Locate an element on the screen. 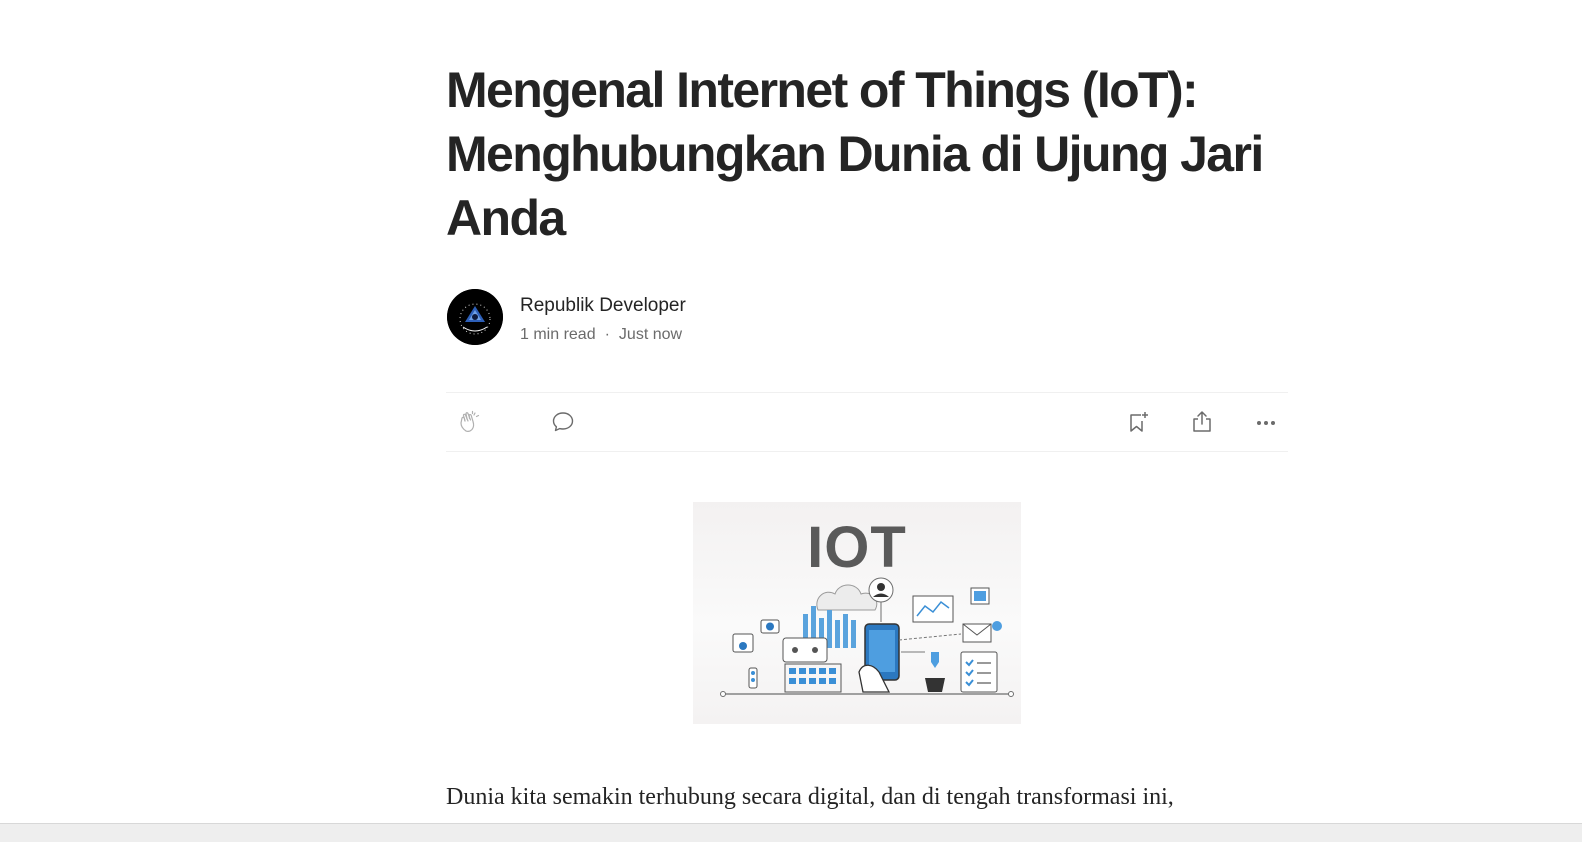  bookmark-button is located at coordinates (1138, 422).